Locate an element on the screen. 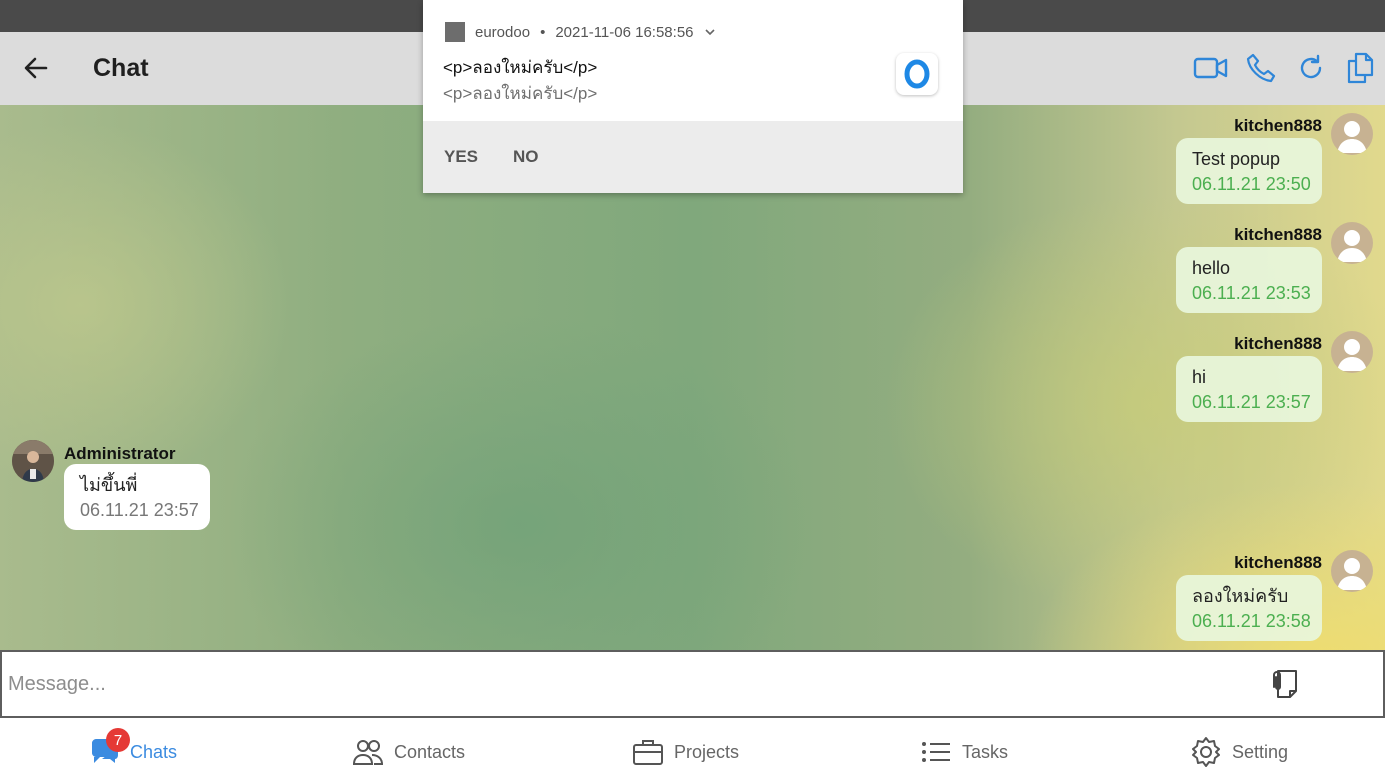 Image resolution: width=1385 pixels, height=780 pixels. message-sender: Administrator is located at coordinates (120, 453).